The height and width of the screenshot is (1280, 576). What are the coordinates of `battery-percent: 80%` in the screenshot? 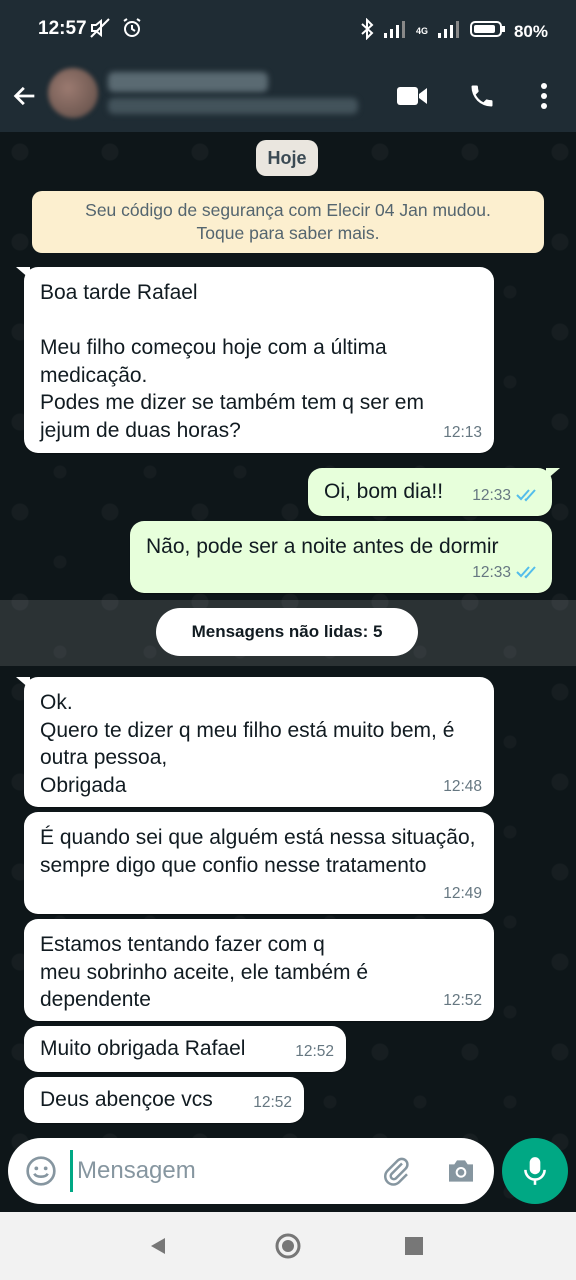 It's located at (530, 31).